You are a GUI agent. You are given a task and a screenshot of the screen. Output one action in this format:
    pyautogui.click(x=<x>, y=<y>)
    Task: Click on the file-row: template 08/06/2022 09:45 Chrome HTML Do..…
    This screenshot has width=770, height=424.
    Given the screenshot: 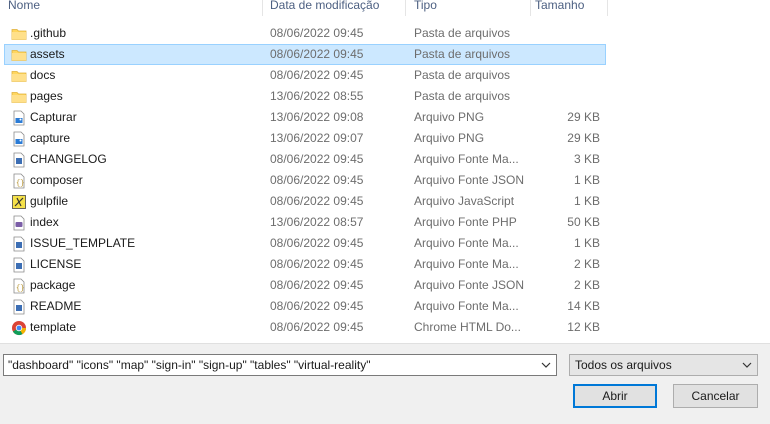 What is the action you would take?
    pyautogui.click(x=305, y=327)
    